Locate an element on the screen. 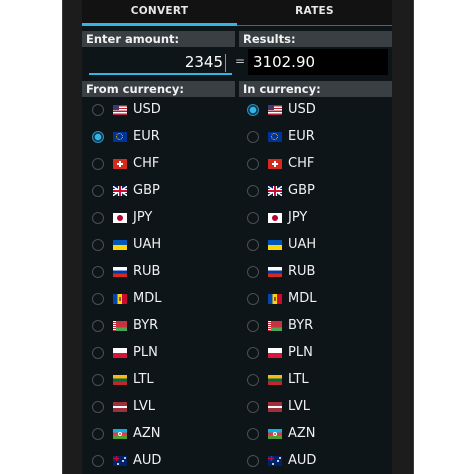  from-currency-row-azn: AZN is located at coordinates (126, 433).